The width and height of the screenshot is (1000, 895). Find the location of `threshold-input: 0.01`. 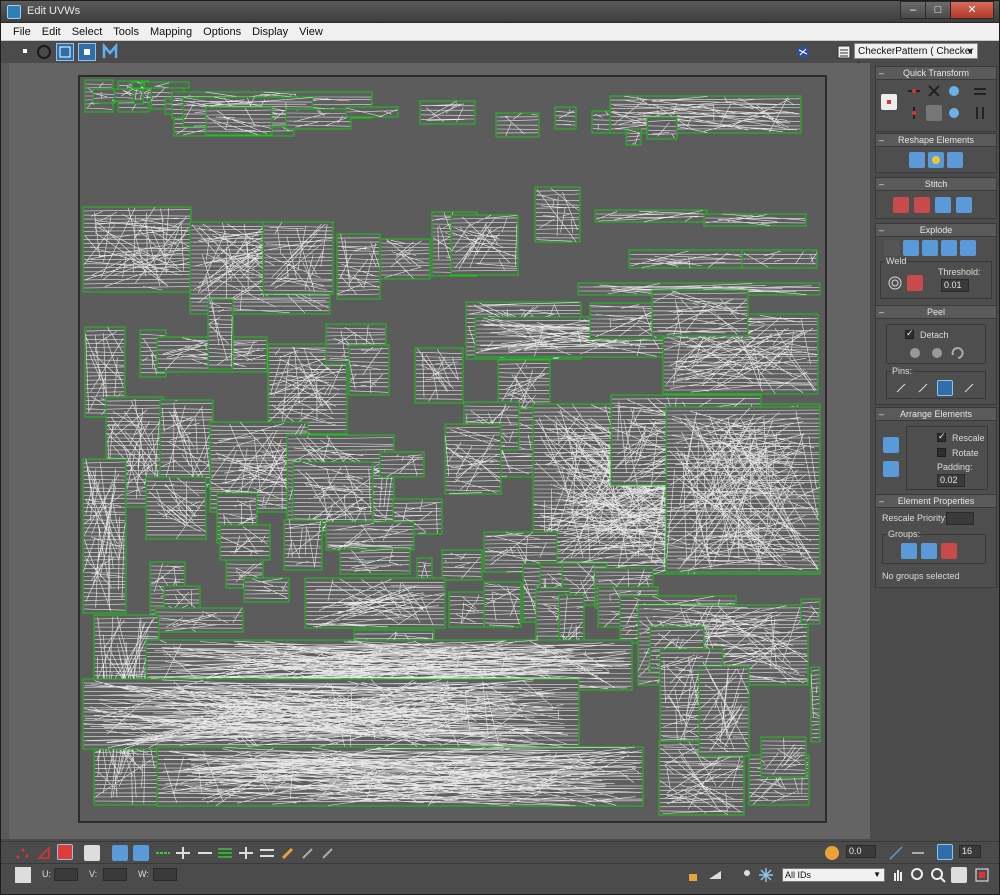

threshold-input: 0.01 is located at coordinates (955, 285).